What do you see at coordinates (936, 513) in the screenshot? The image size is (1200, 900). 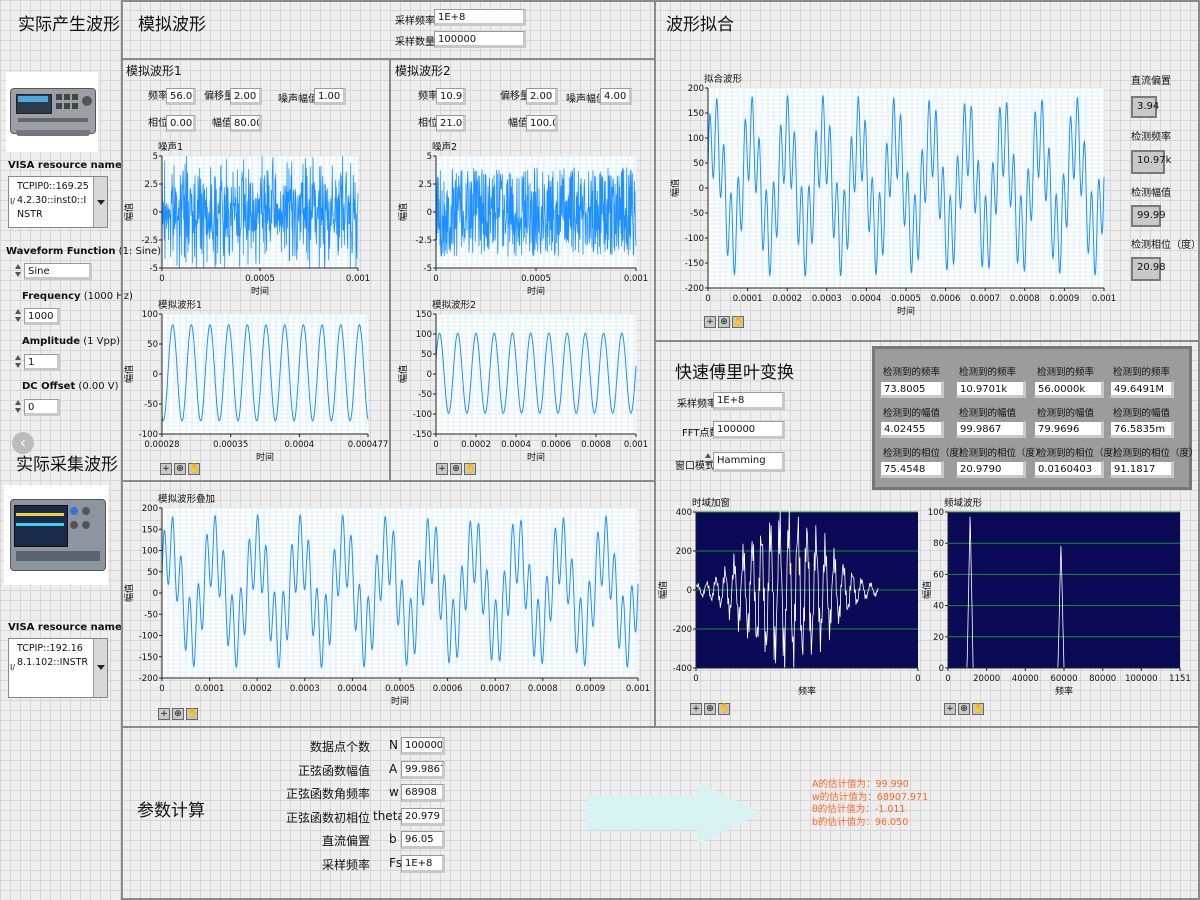 I see `y-tick-label: 100` at bounding box center [936, 513].